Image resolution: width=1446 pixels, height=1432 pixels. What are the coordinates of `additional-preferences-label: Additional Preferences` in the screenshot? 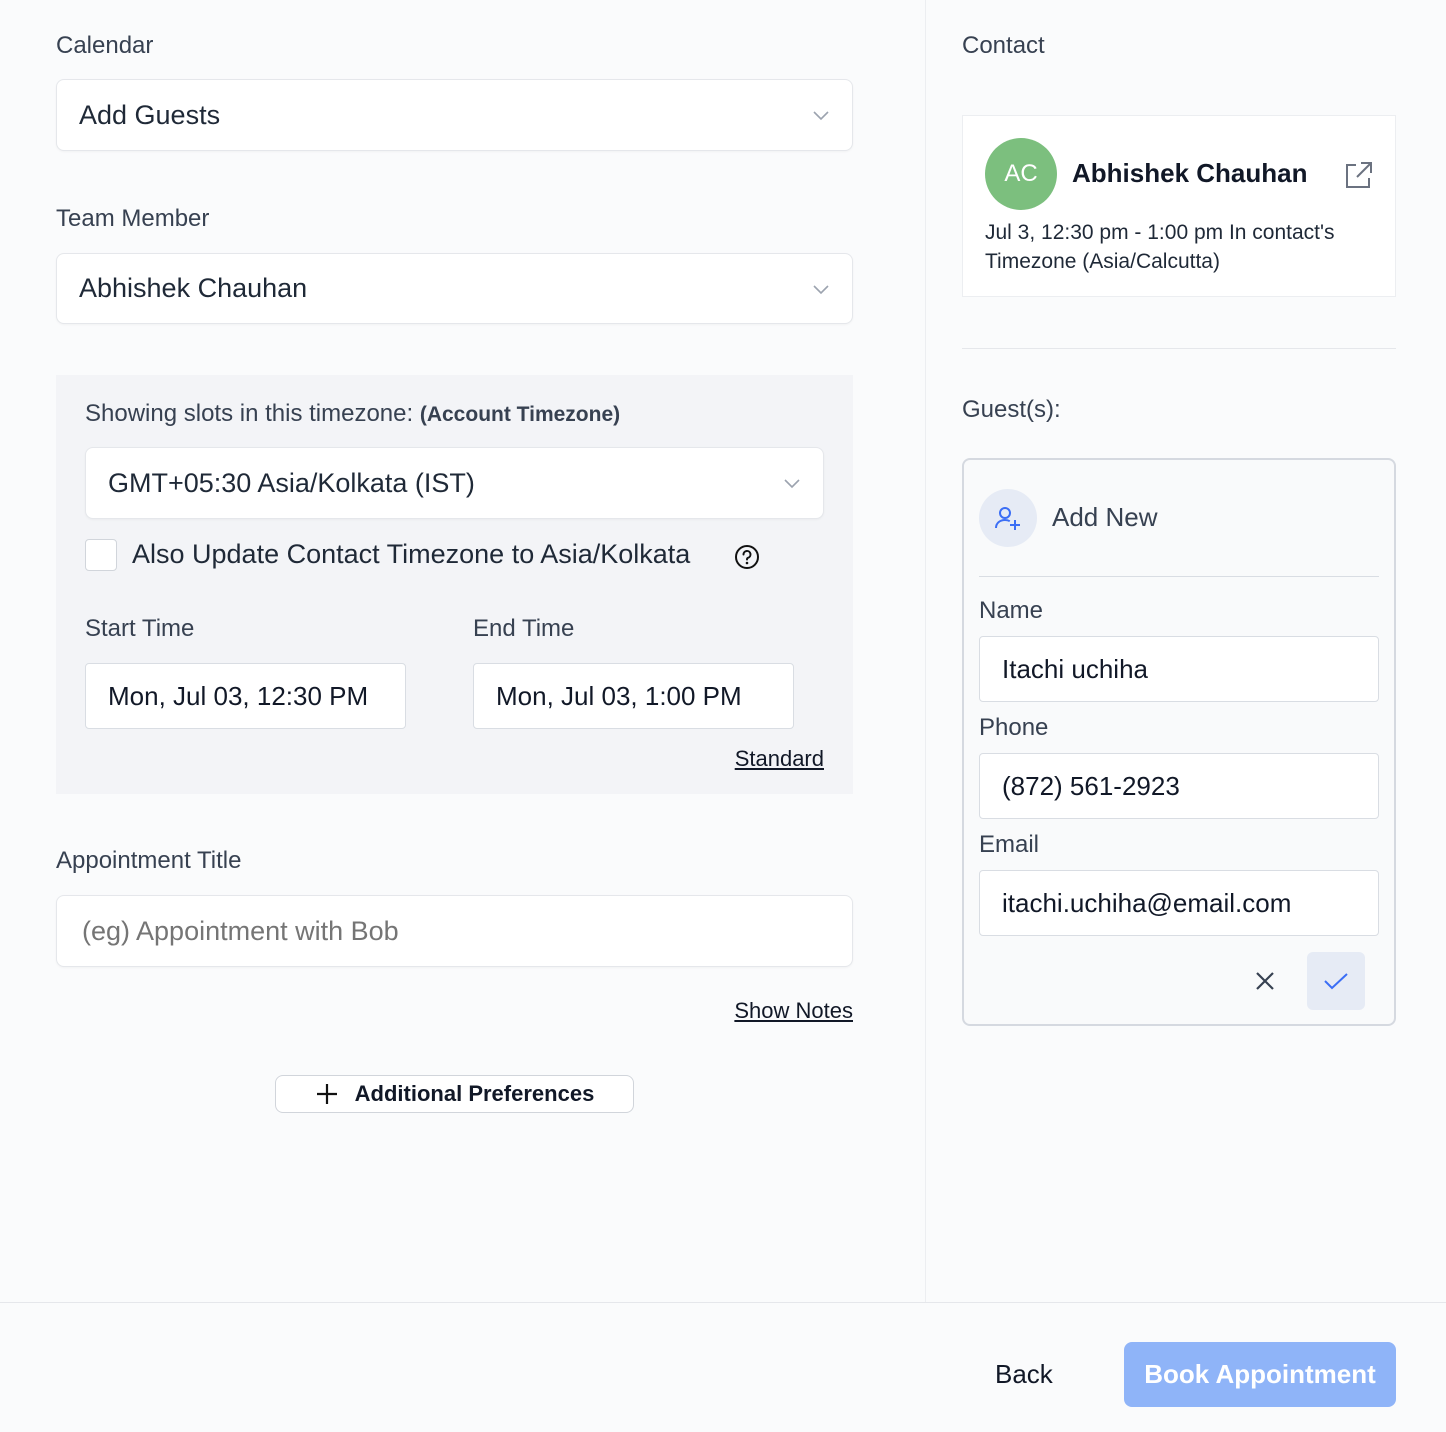 It's located at (474, 1093).